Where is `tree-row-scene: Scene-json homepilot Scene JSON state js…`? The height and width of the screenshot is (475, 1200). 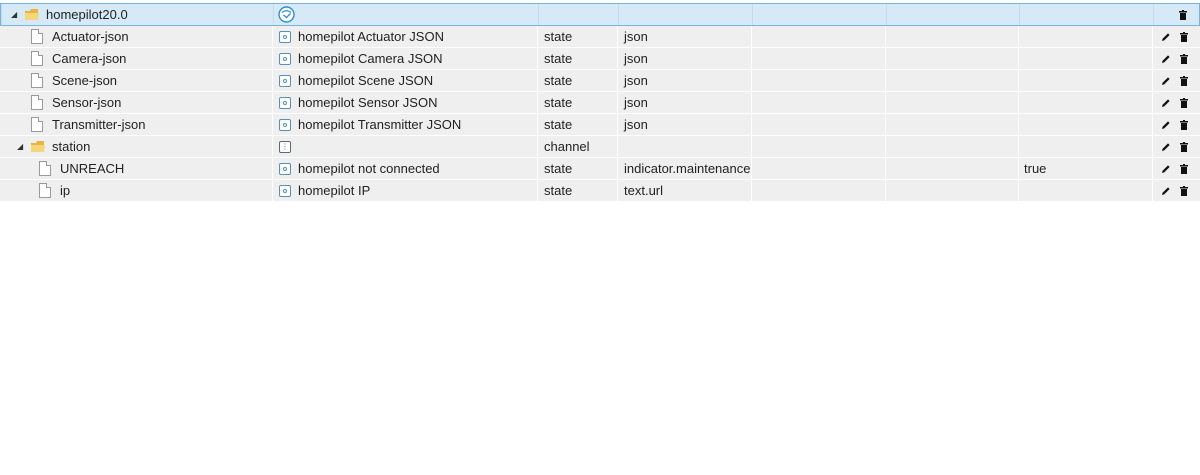 tree-row-scene: Scene-json homepilot Scene JSON state js… is located at coordinates (600, 81).